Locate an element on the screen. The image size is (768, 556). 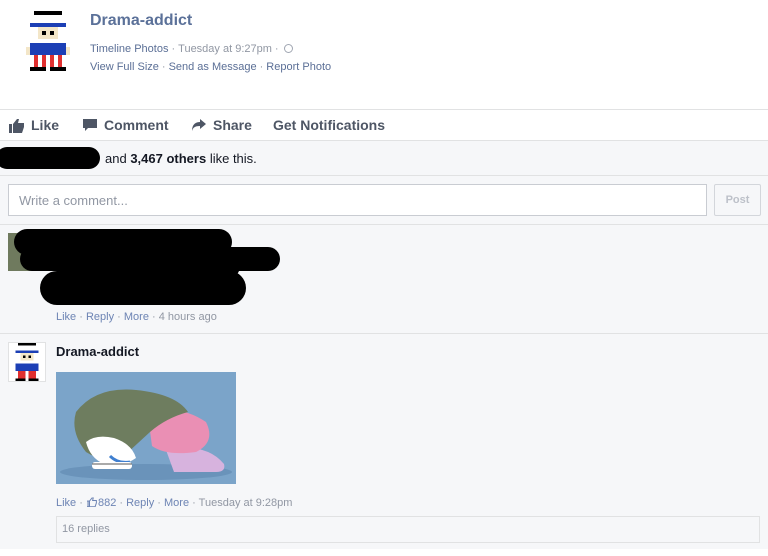
post-timestamp: Tuesday at 9:27pm is located at coordinates (225, 49).